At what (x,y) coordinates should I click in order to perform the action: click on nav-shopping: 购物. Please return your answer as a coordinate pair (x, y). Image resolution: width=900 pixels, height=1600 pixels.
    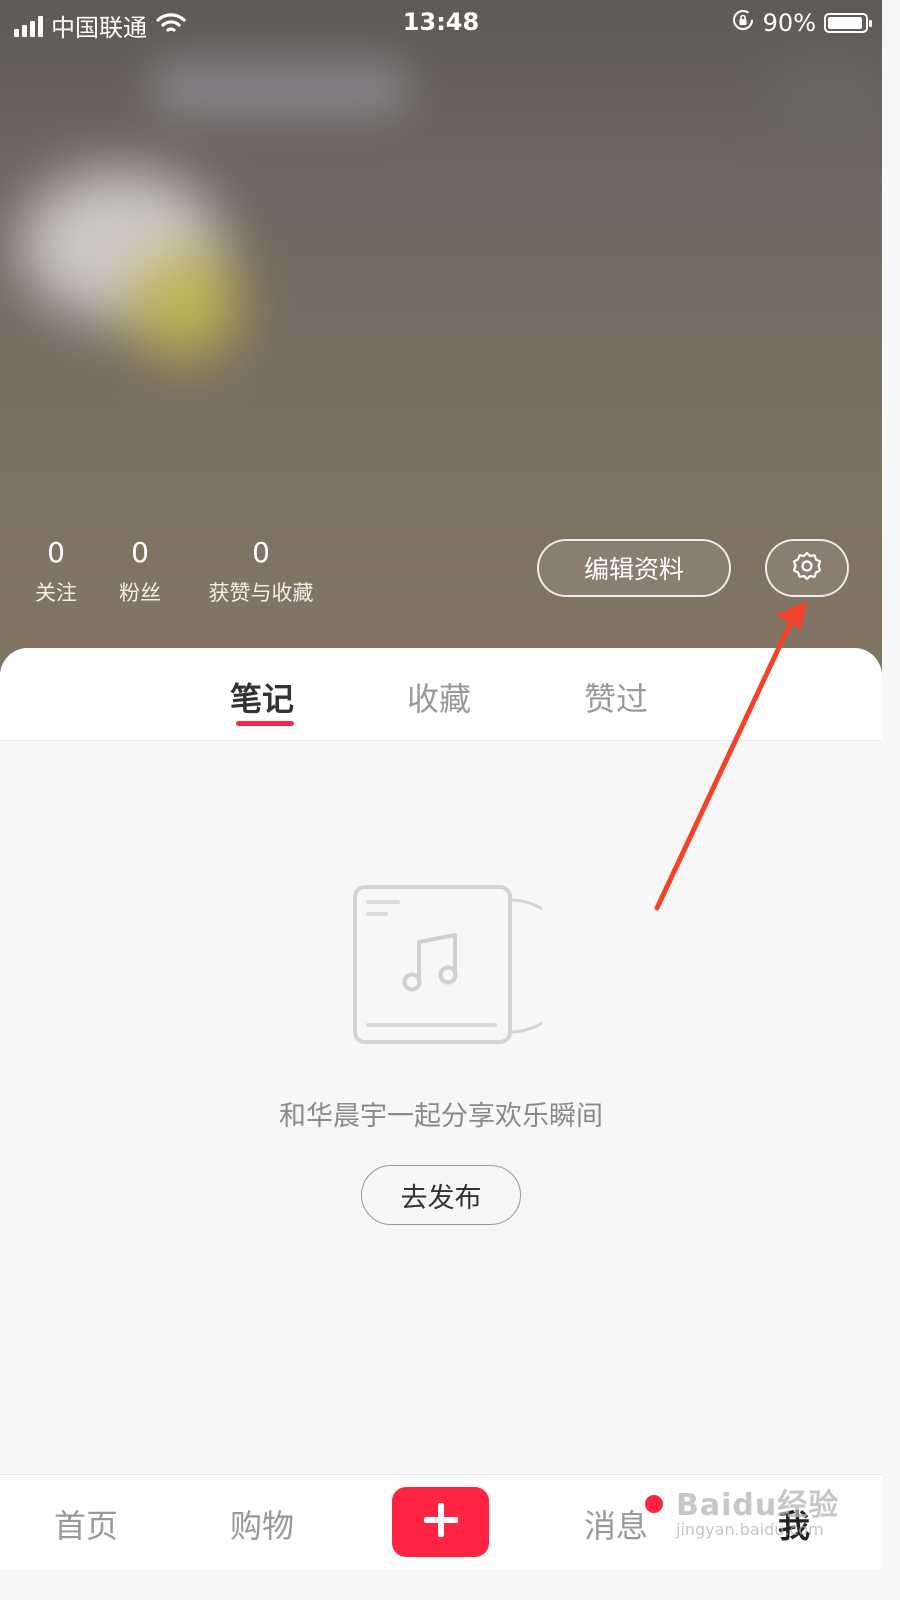
    Looking at the image, I should click on (262, 1524).